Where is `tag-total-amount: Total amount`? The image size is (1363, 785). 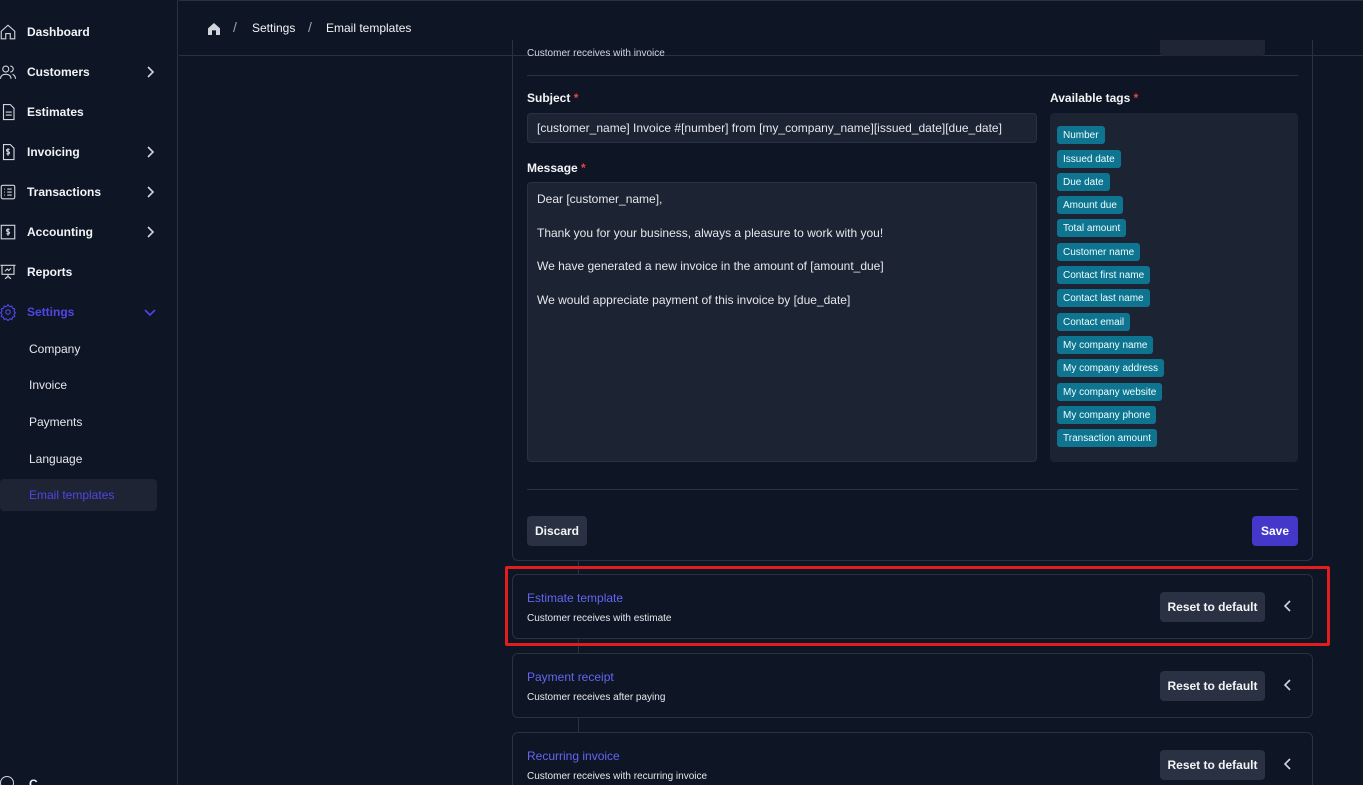 tag-total-amount: Total amount is located at coordinates (1092, 228).